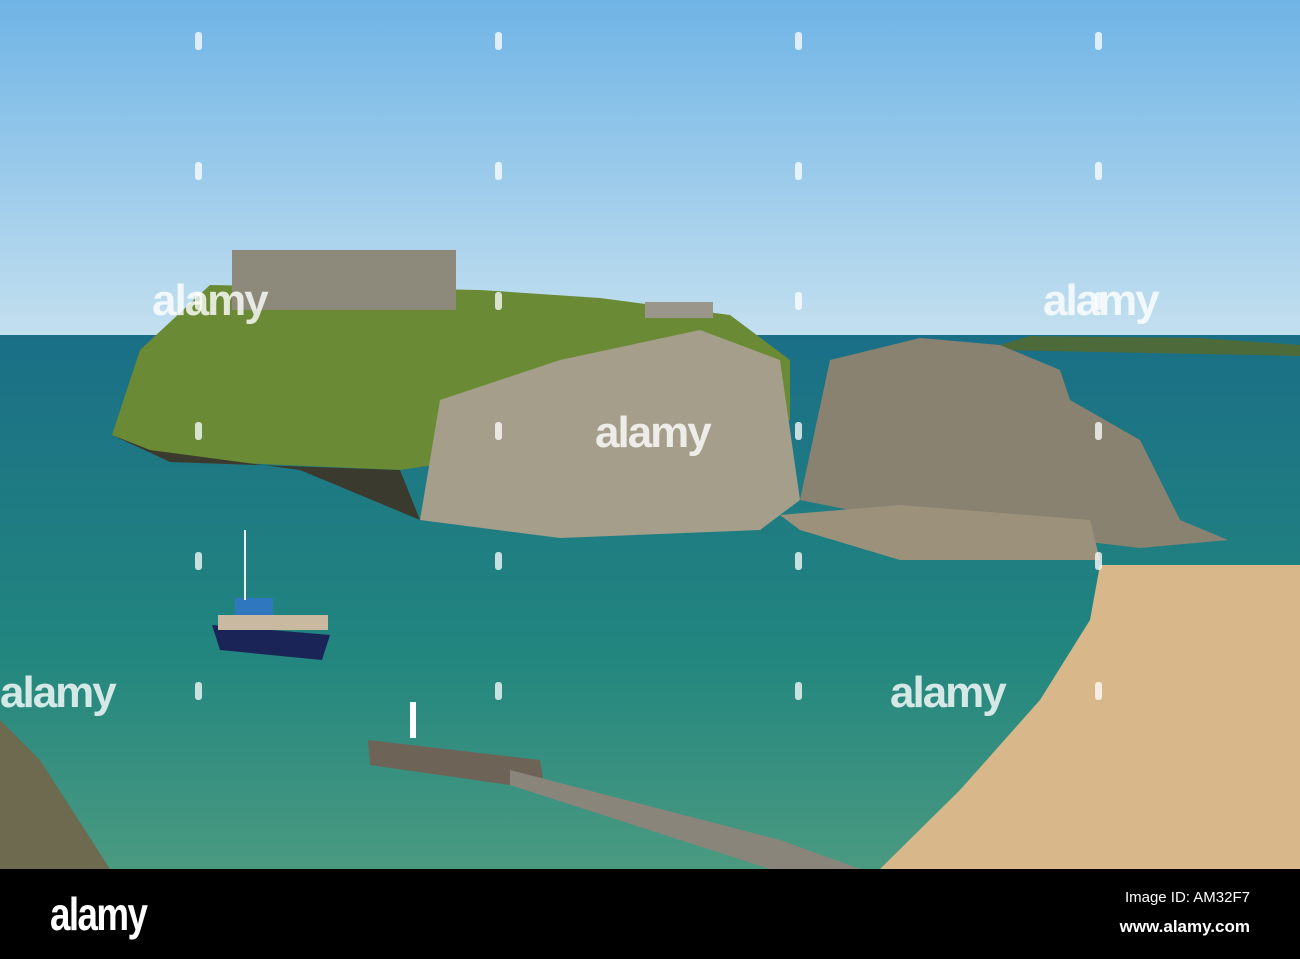  Describe the element at coordinates (99, 914) in the screenshot. I see `alamy-logo: alamy` at that location.